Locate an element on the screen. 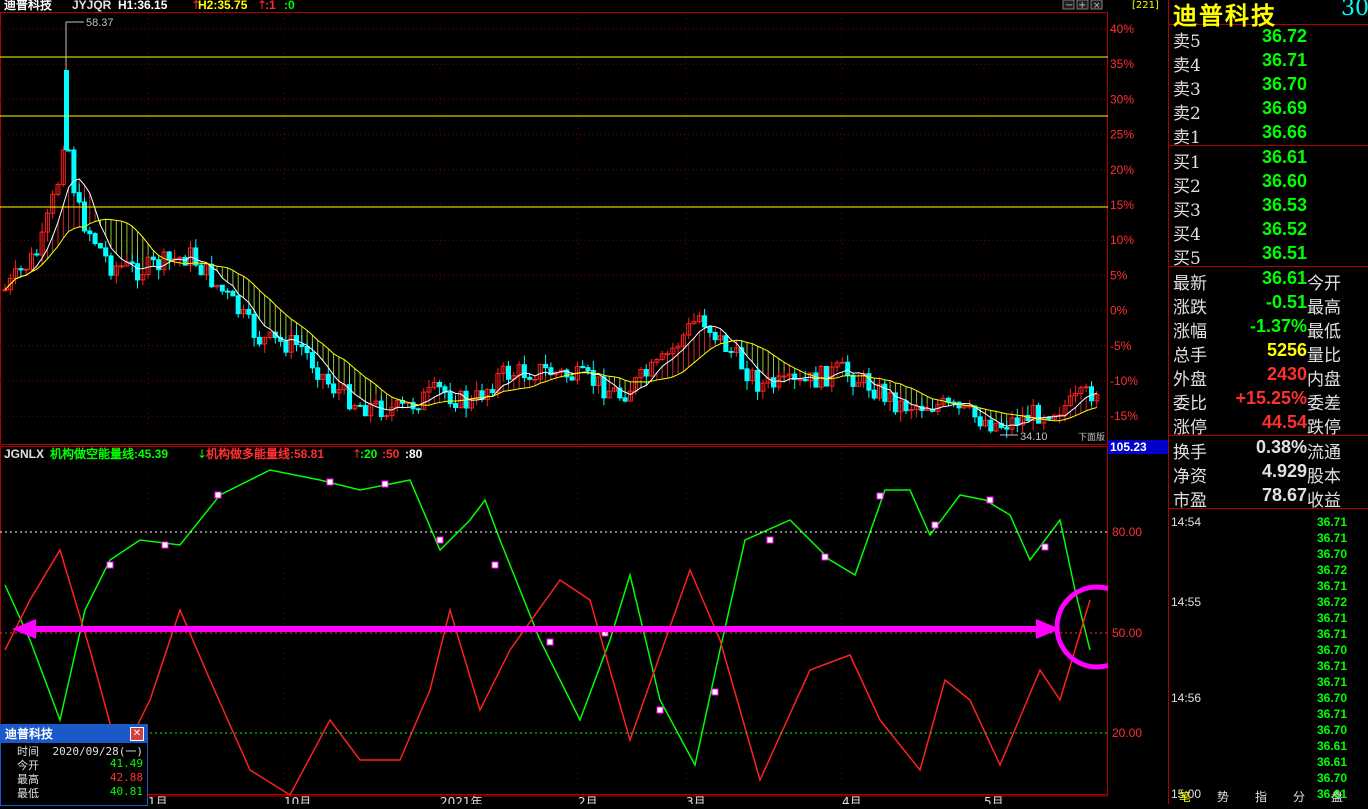 The width and height of the screenshot is (1368, 809). annotation-arrow is located at coordinates (536, 629).